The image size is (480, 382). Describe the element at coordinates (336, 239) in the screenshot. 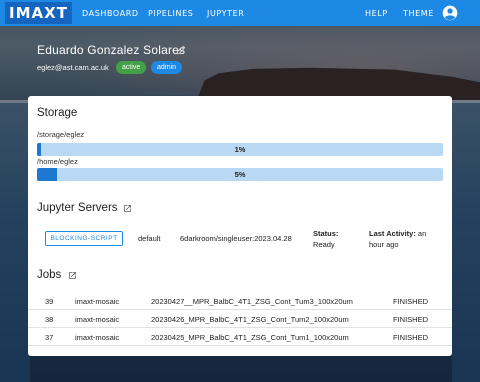

I see `server-status: Status: Ready` at that location.